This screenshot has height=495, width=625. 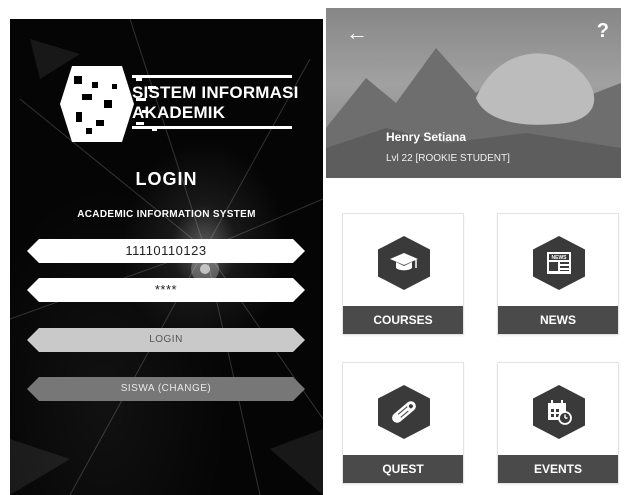 I want to click on graduation-cap-icon, so click(x=404, y=262).